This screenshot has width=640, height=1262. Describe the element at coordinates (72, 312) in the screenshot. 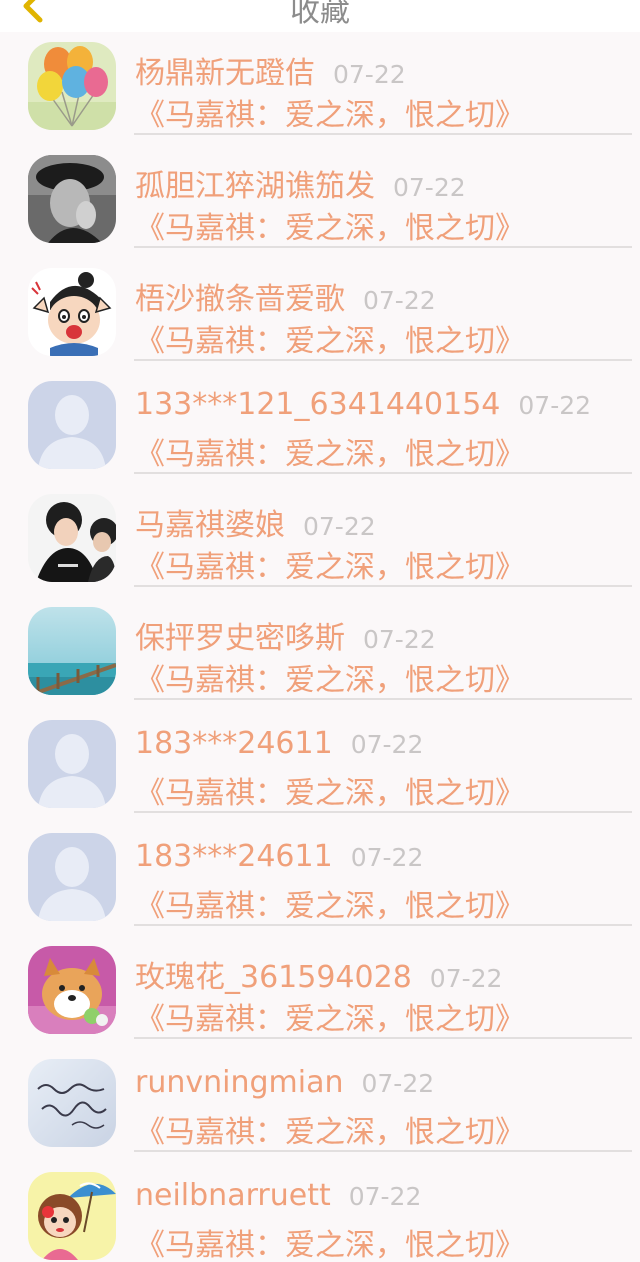

I see `cartoon-boy-avatar` at that location.